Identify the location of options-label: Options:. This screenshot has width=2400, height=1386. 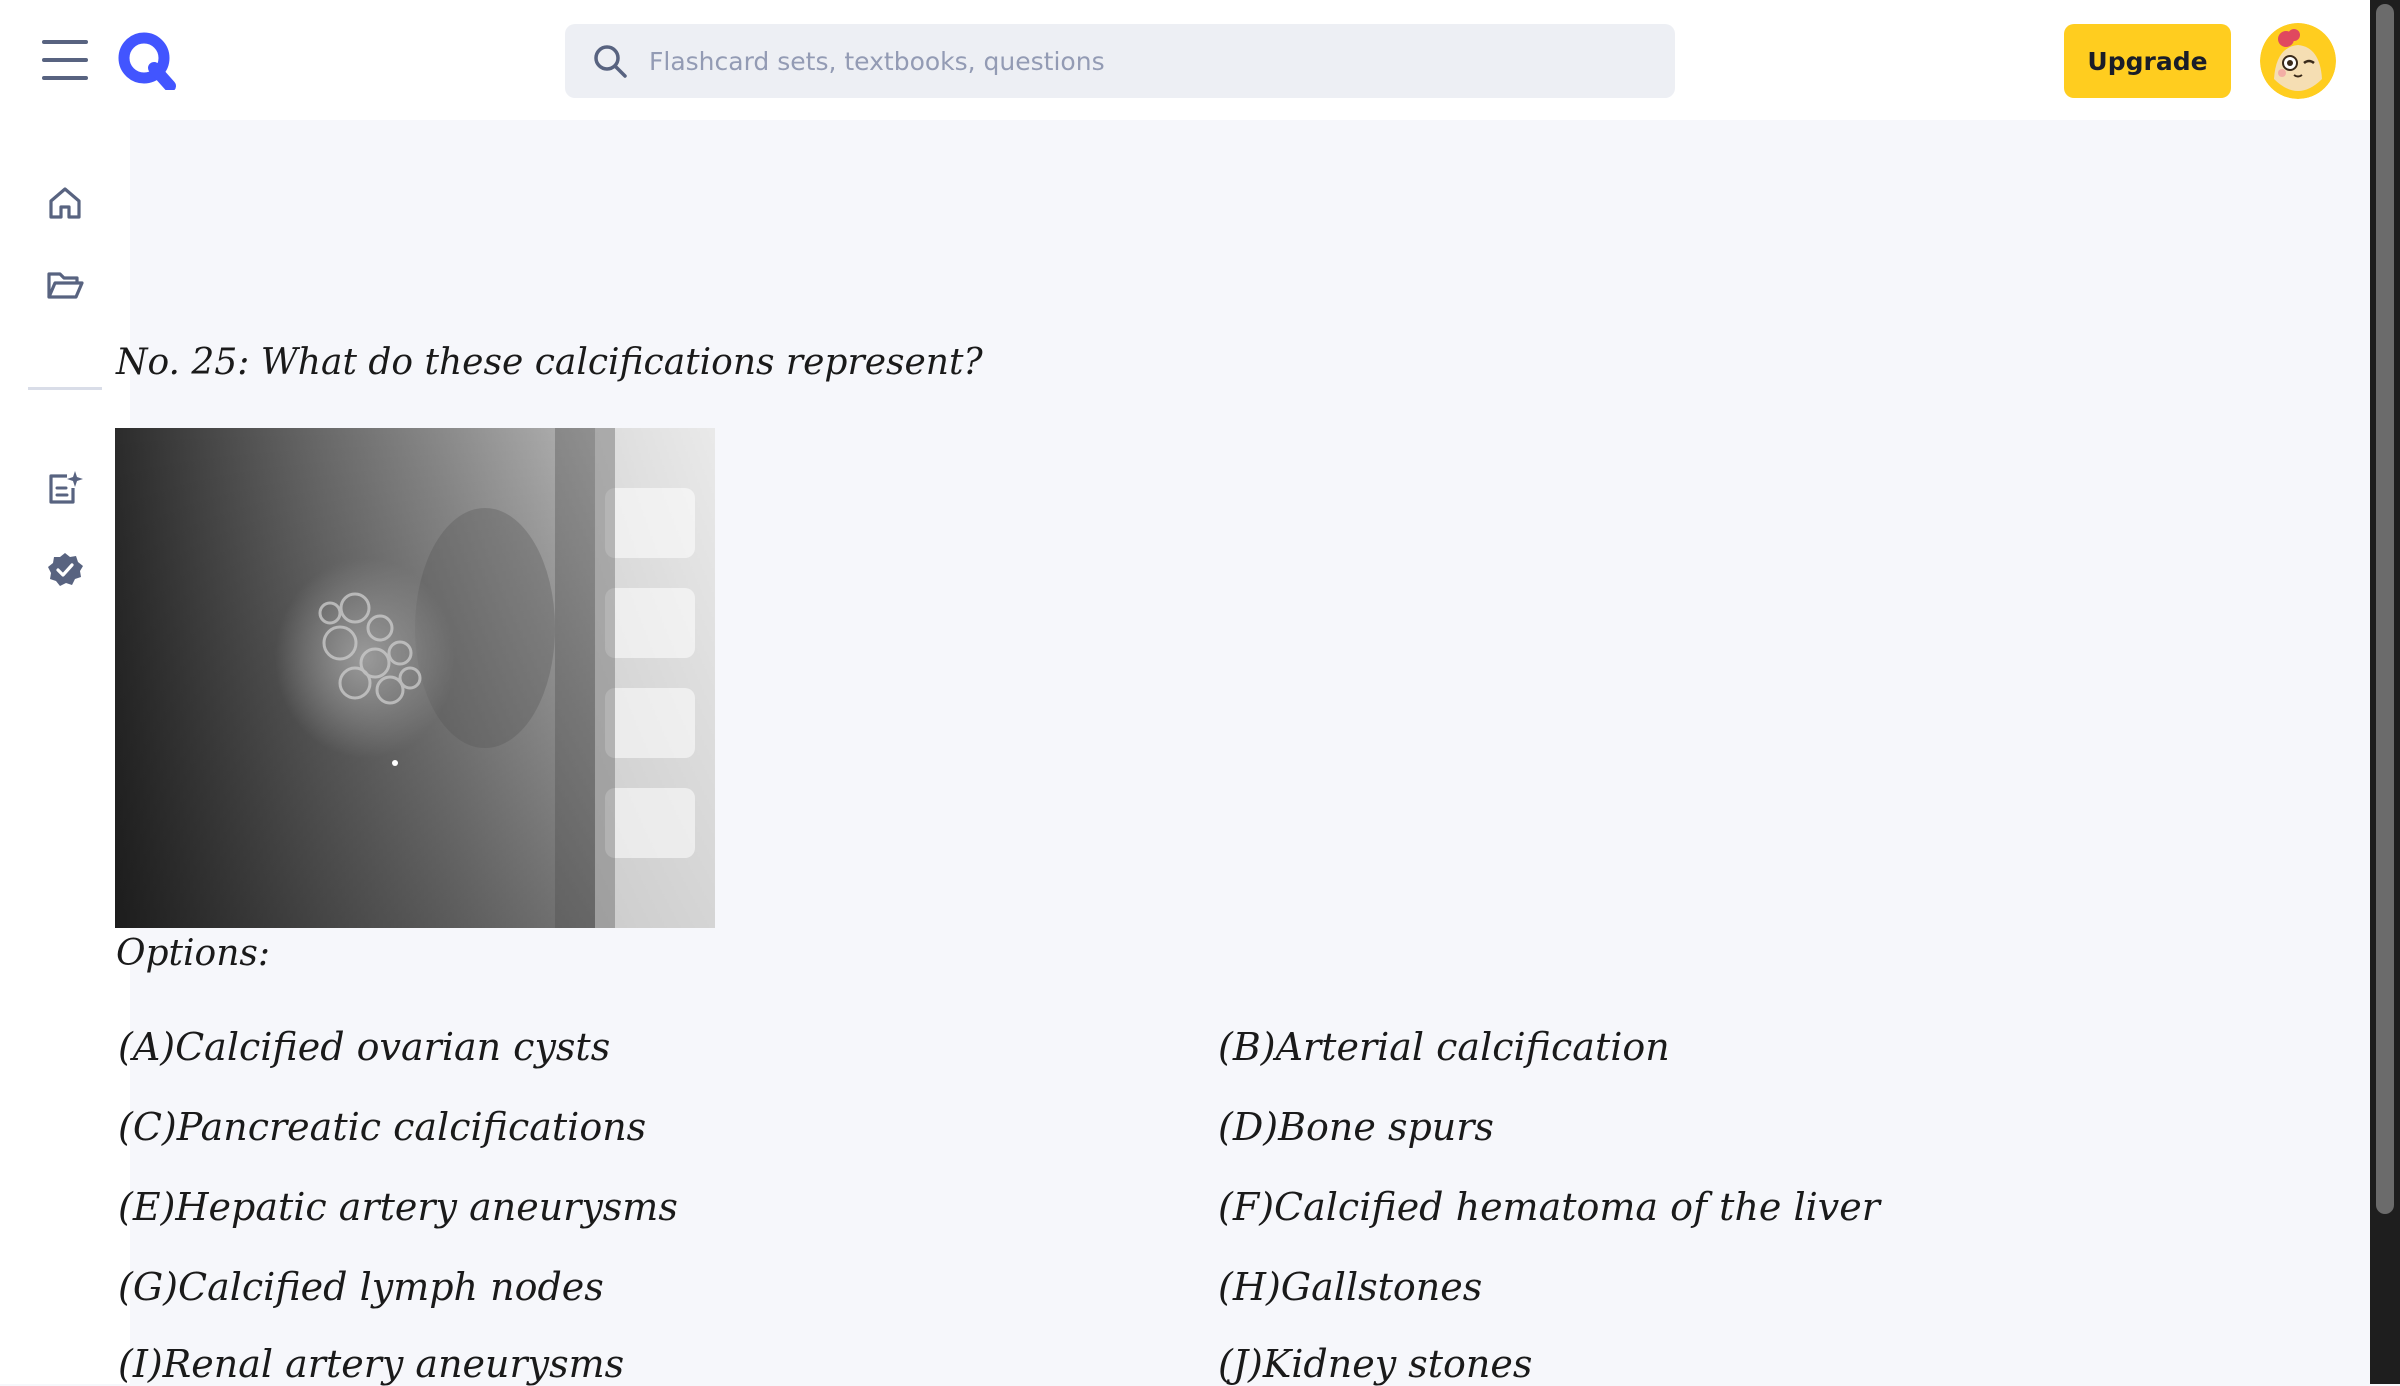
(193, 953).